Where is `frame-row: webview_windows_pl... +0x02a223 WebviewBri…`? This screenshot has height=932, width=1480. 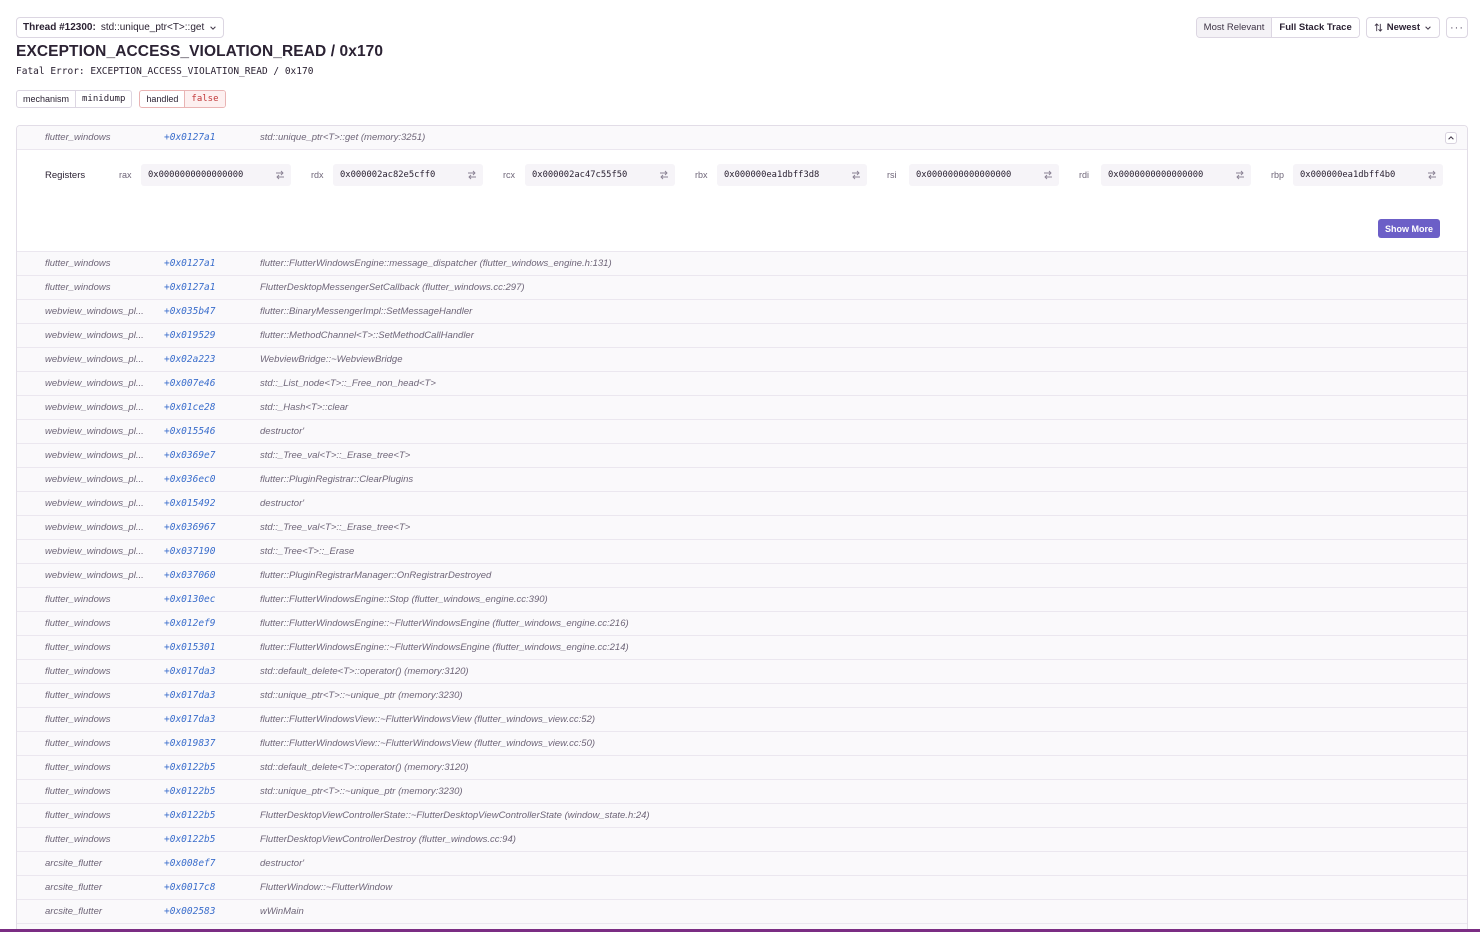 frame-row: webview_windows_pl... +0x02a223 WebviewBri… is located at coordinates (742, 360).